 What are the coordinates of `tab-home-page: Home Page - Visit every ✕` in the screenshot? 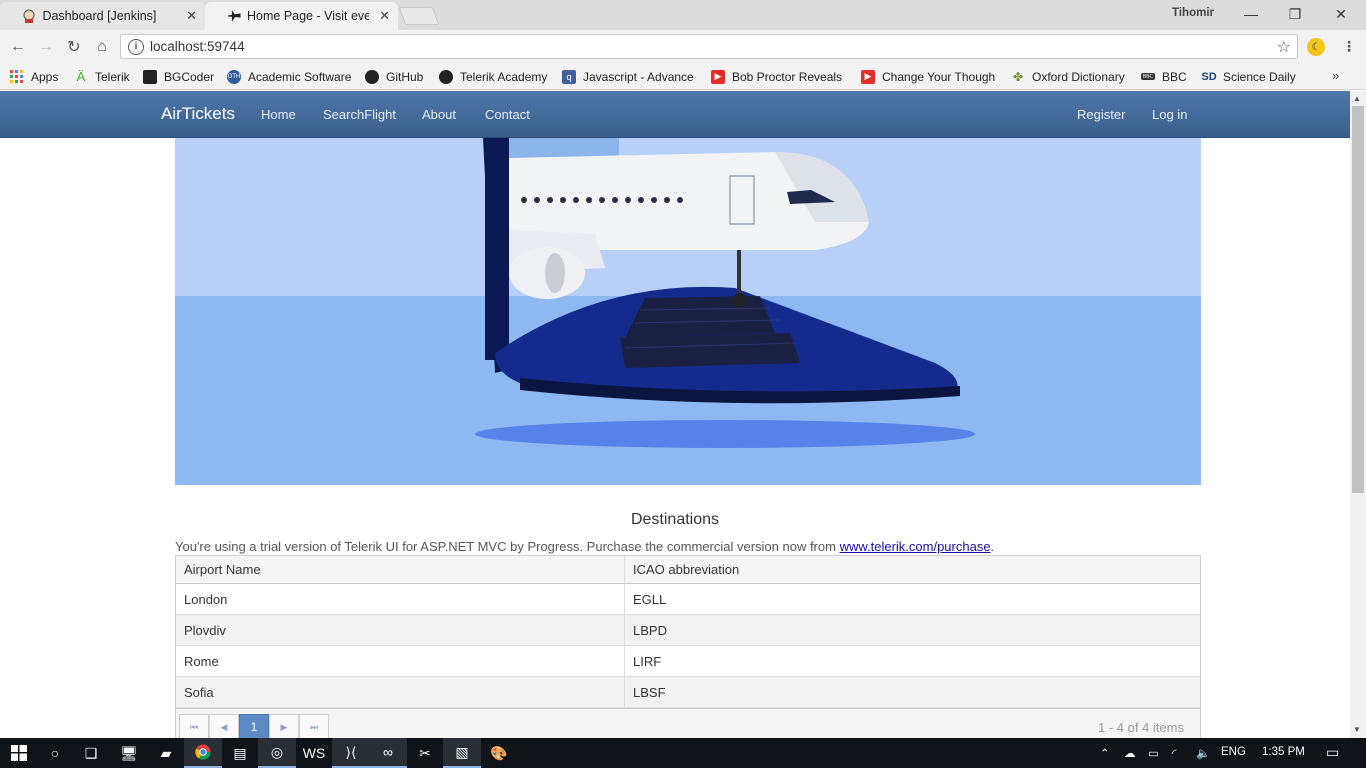 It's located at (301, 16).